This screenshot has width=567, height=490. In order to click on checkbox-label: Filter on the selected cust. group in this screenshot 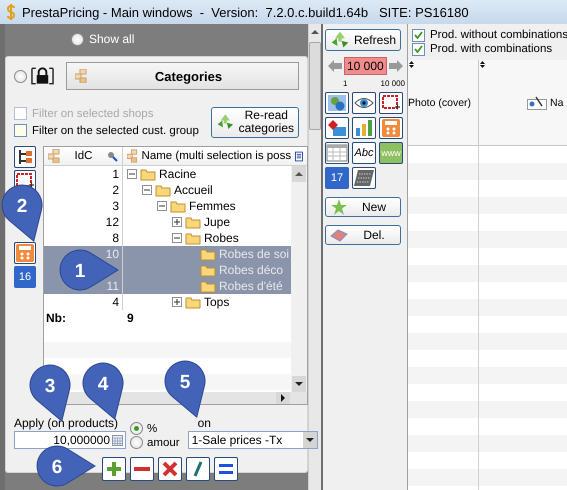, I will do `click(115, 130)`.